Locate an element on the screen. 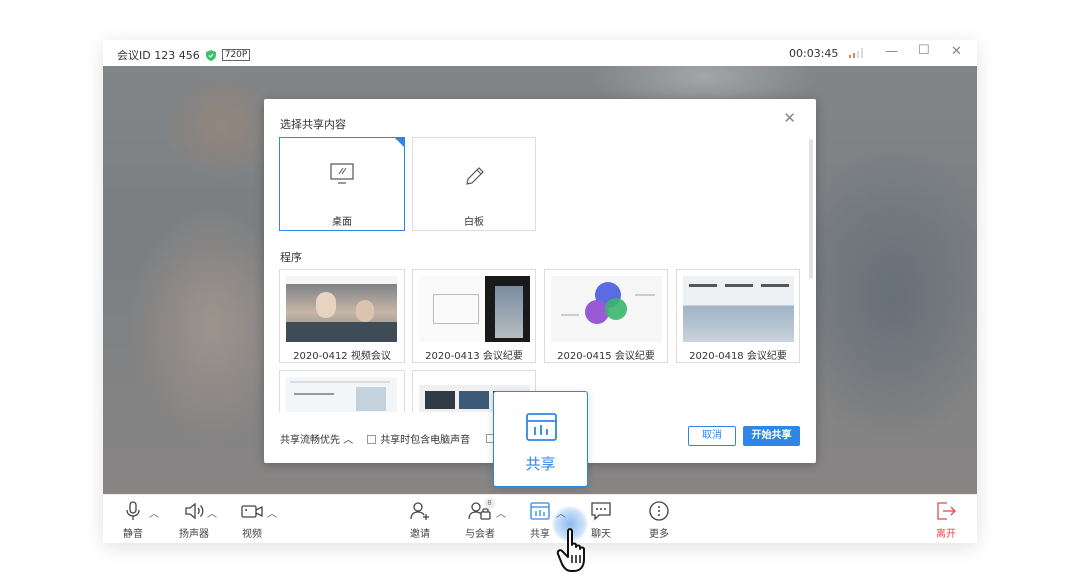 This screenshot has height=585, width=1080. invite-label: 邀请 is located at coordinates (420, 534).